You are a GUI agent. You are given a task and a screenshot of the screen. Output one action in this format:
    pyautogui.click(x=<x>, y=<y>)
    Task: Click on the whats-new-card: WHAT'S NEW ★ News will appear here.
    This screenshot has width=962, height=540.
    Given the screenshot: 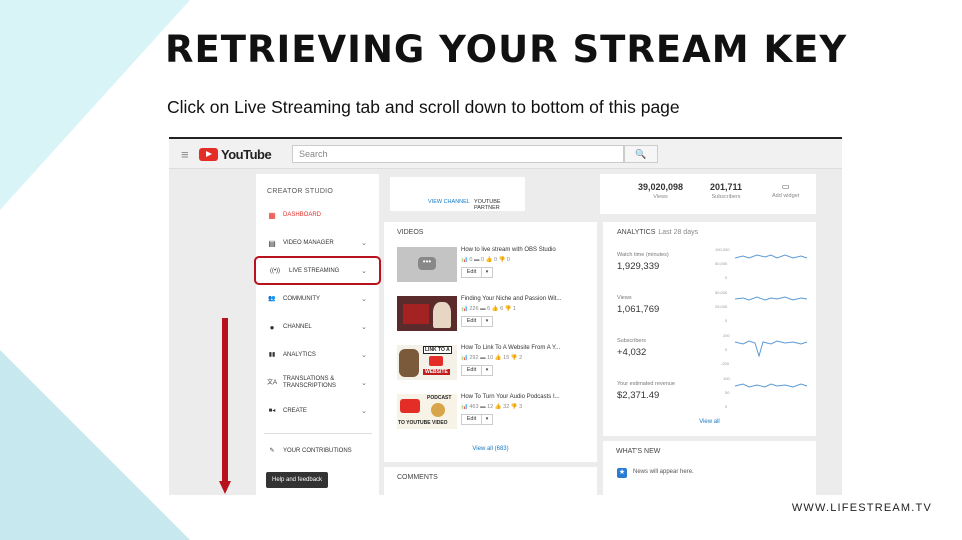 What is the action you would take?
    pyautogui.click(x=709, y=468)
    